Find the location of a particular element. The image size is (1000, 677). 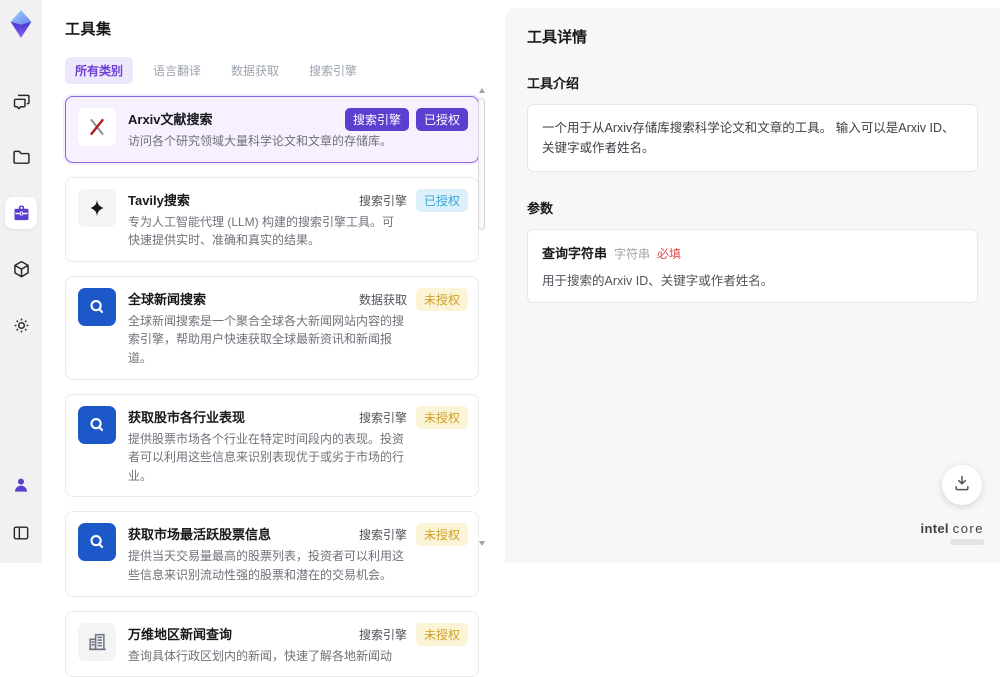

param-card: 查询字符串 字符串 必填 用于搜索的Arxiv ID、关键字或作者姓名。 is located at coordinates (752, 266).